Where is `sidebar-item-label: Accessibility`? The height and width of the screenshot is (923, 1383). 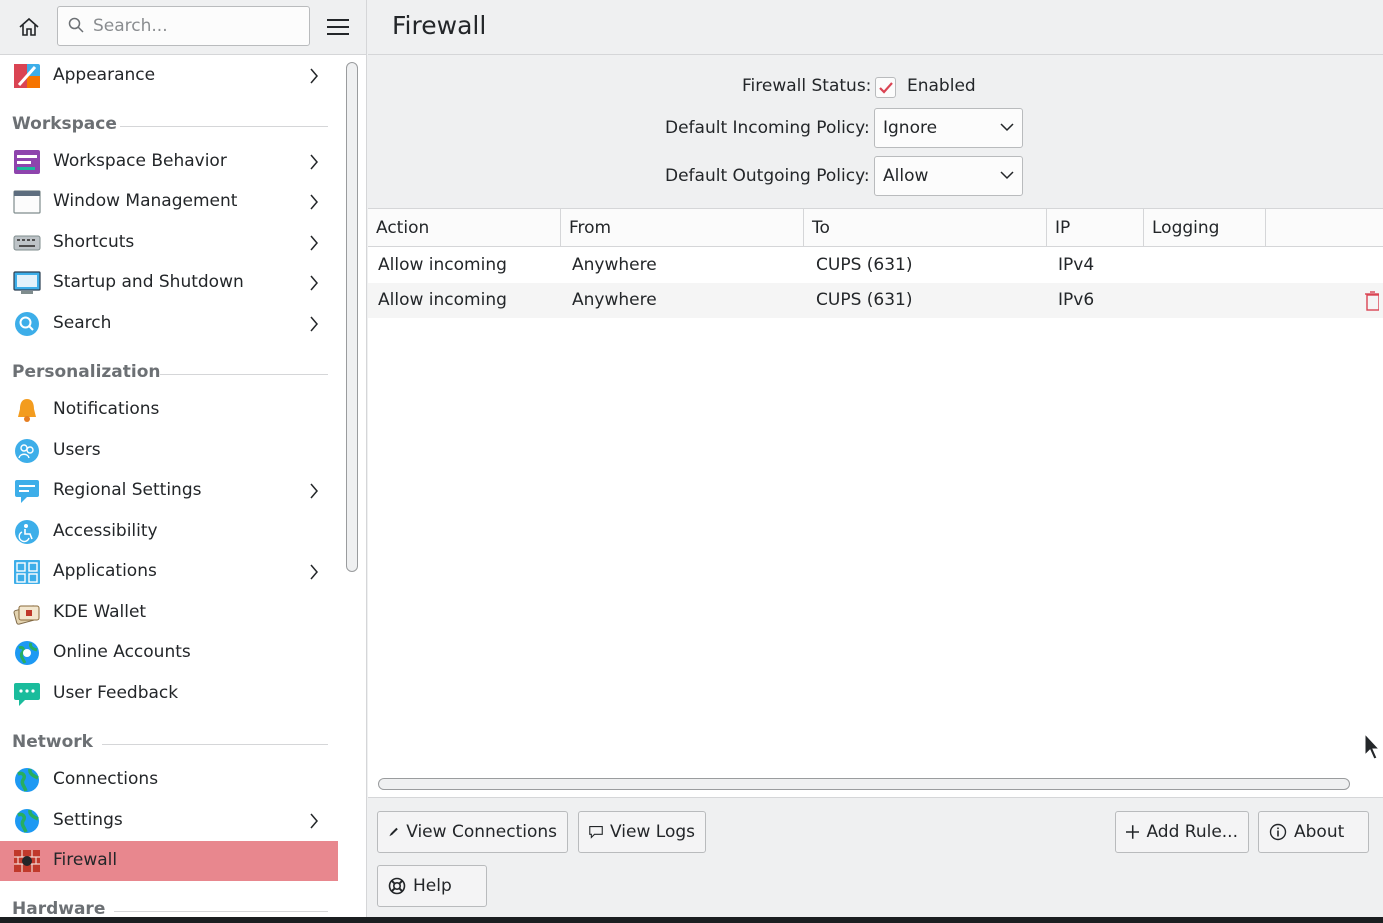 sidebar-item-label: Accessibility is located at coordinates (105, 531).